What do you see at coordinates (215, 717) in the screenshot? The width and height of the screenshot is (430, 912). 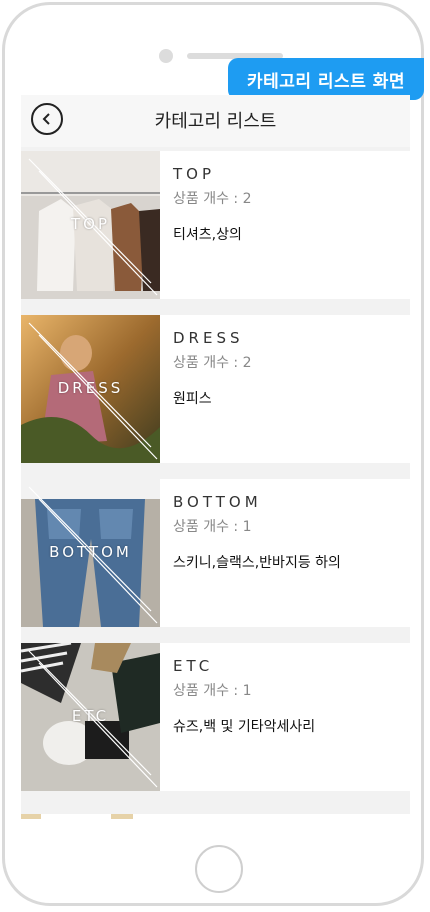 I see `category-card-etc: ETC ETC 상품 개수 : 1 슈즈,백 및 기타악세사리` at bounding box center [215, 717].